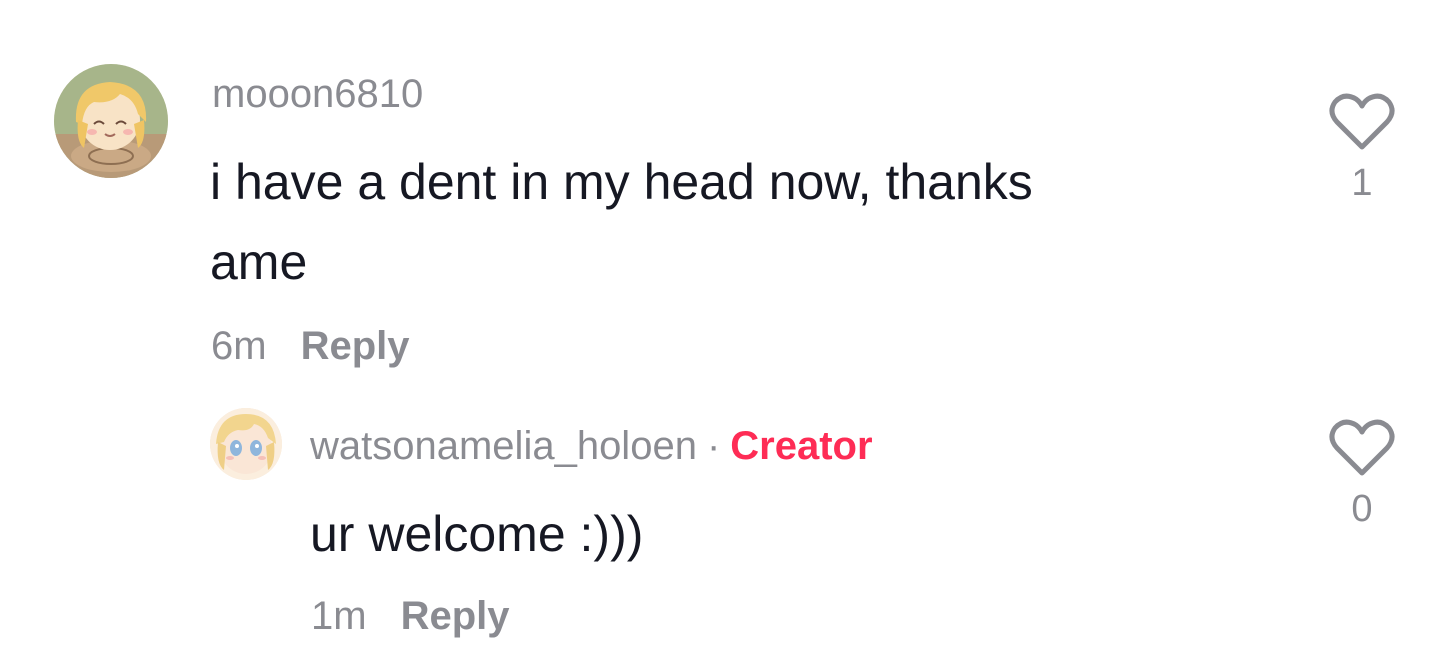  What do you see at coordinates (801, 446) in the screenshot?
I see `creator-badge: Creator` at bounding box center [801, 446].